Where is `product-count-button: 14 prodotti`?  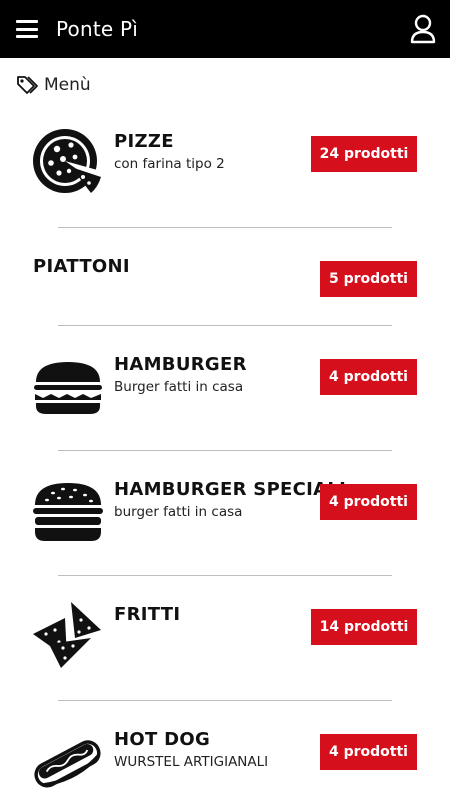
product-count-button: 14 prodotti is located at coordinates (364, 627).